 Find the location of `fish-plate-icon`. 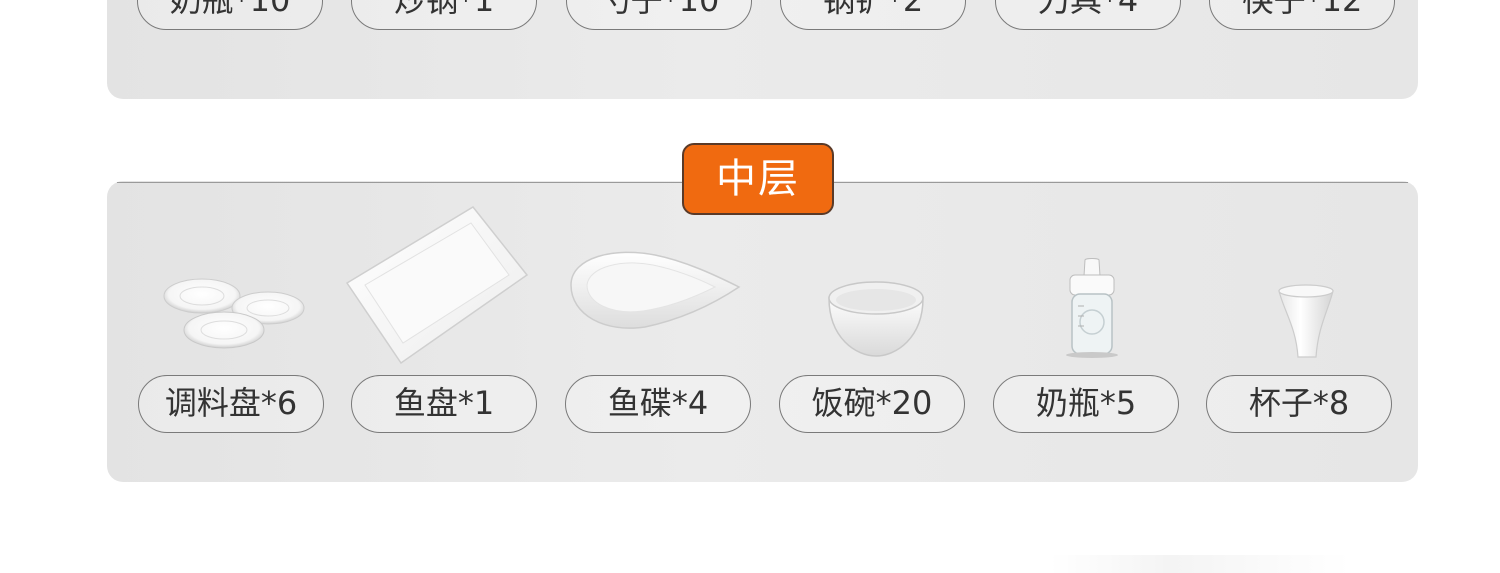

fish-plate-icon is located at coordinates (437, 285).